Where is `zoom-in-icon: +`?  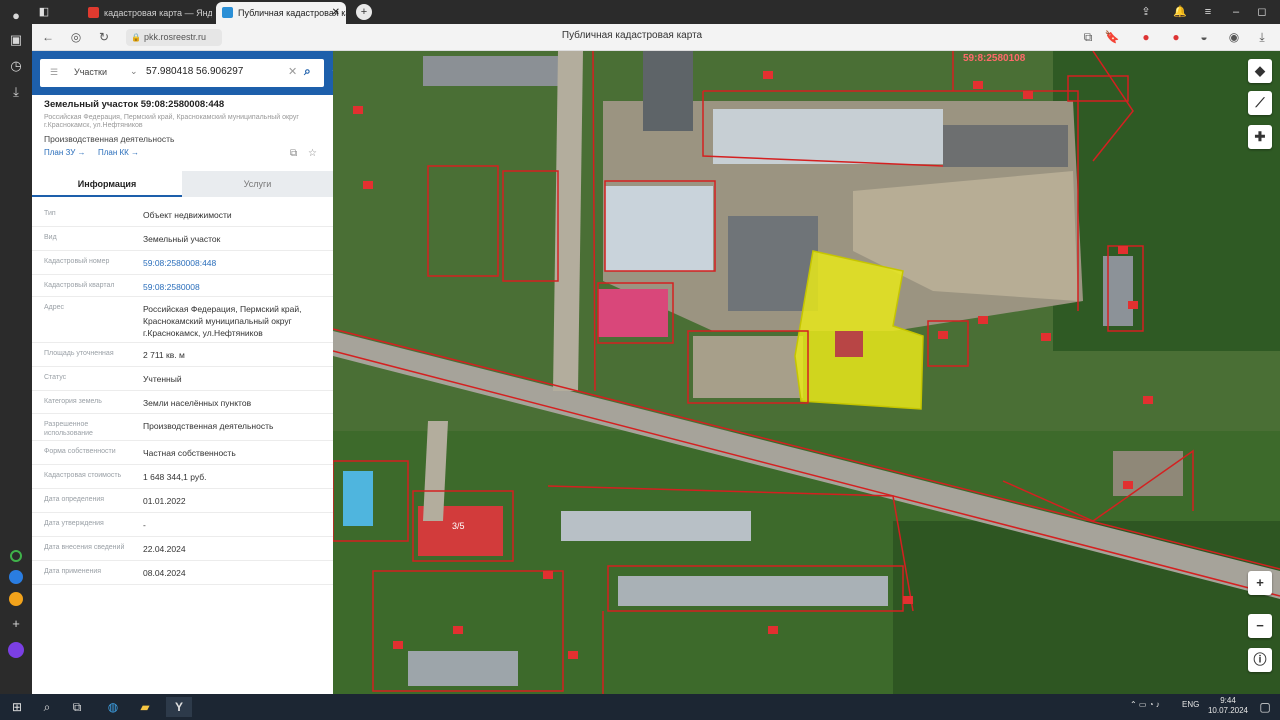
zoom-in-icon: + is located at coordinates (1260, 582).